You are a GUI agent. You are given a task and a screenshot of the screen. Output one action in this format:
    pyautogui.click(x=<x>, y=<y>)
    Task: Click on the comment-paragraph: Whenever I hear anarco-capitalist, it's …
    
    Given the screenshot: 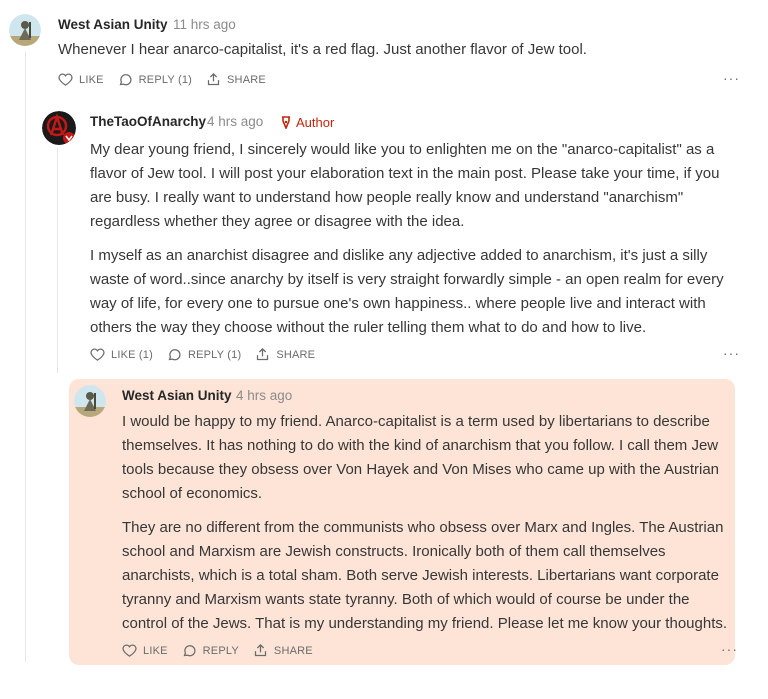 What is the action you would take?
    pyautogui.click(x=322, y=49)
    